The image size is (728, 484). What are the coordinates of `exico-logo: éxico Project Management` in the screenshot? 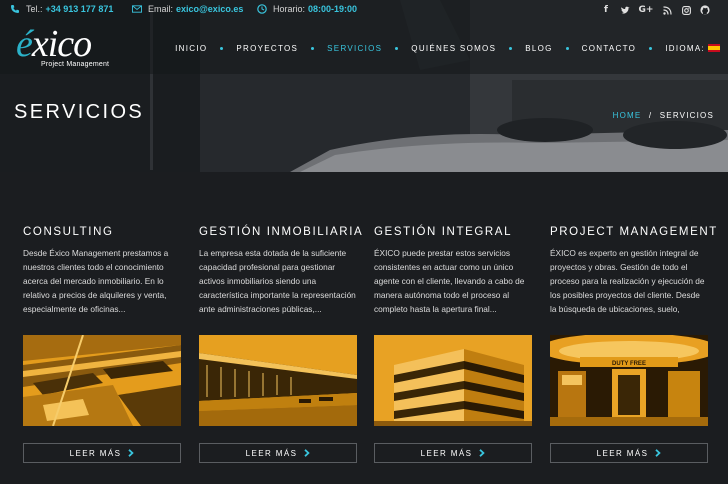 It's located at (66, 47).